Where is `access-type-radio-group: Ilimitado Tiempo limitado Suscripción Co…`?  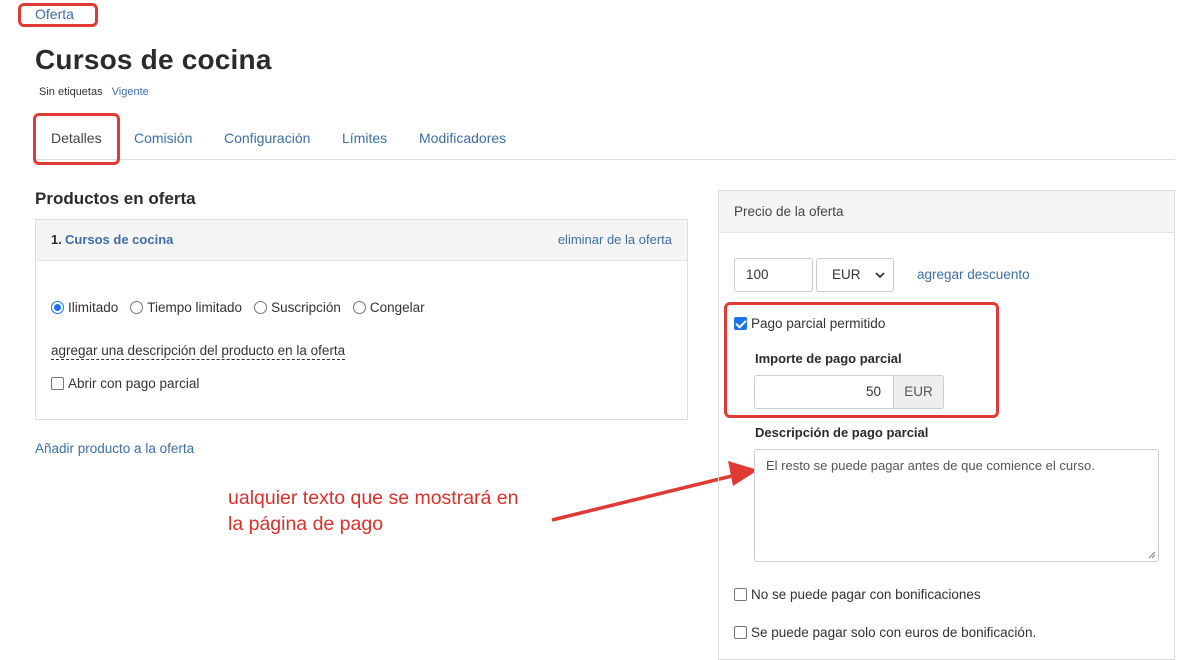 access-type-radio-group: Ilimitado Tiempo limitado Suscripción Co… is located at coordinates (244, 307).